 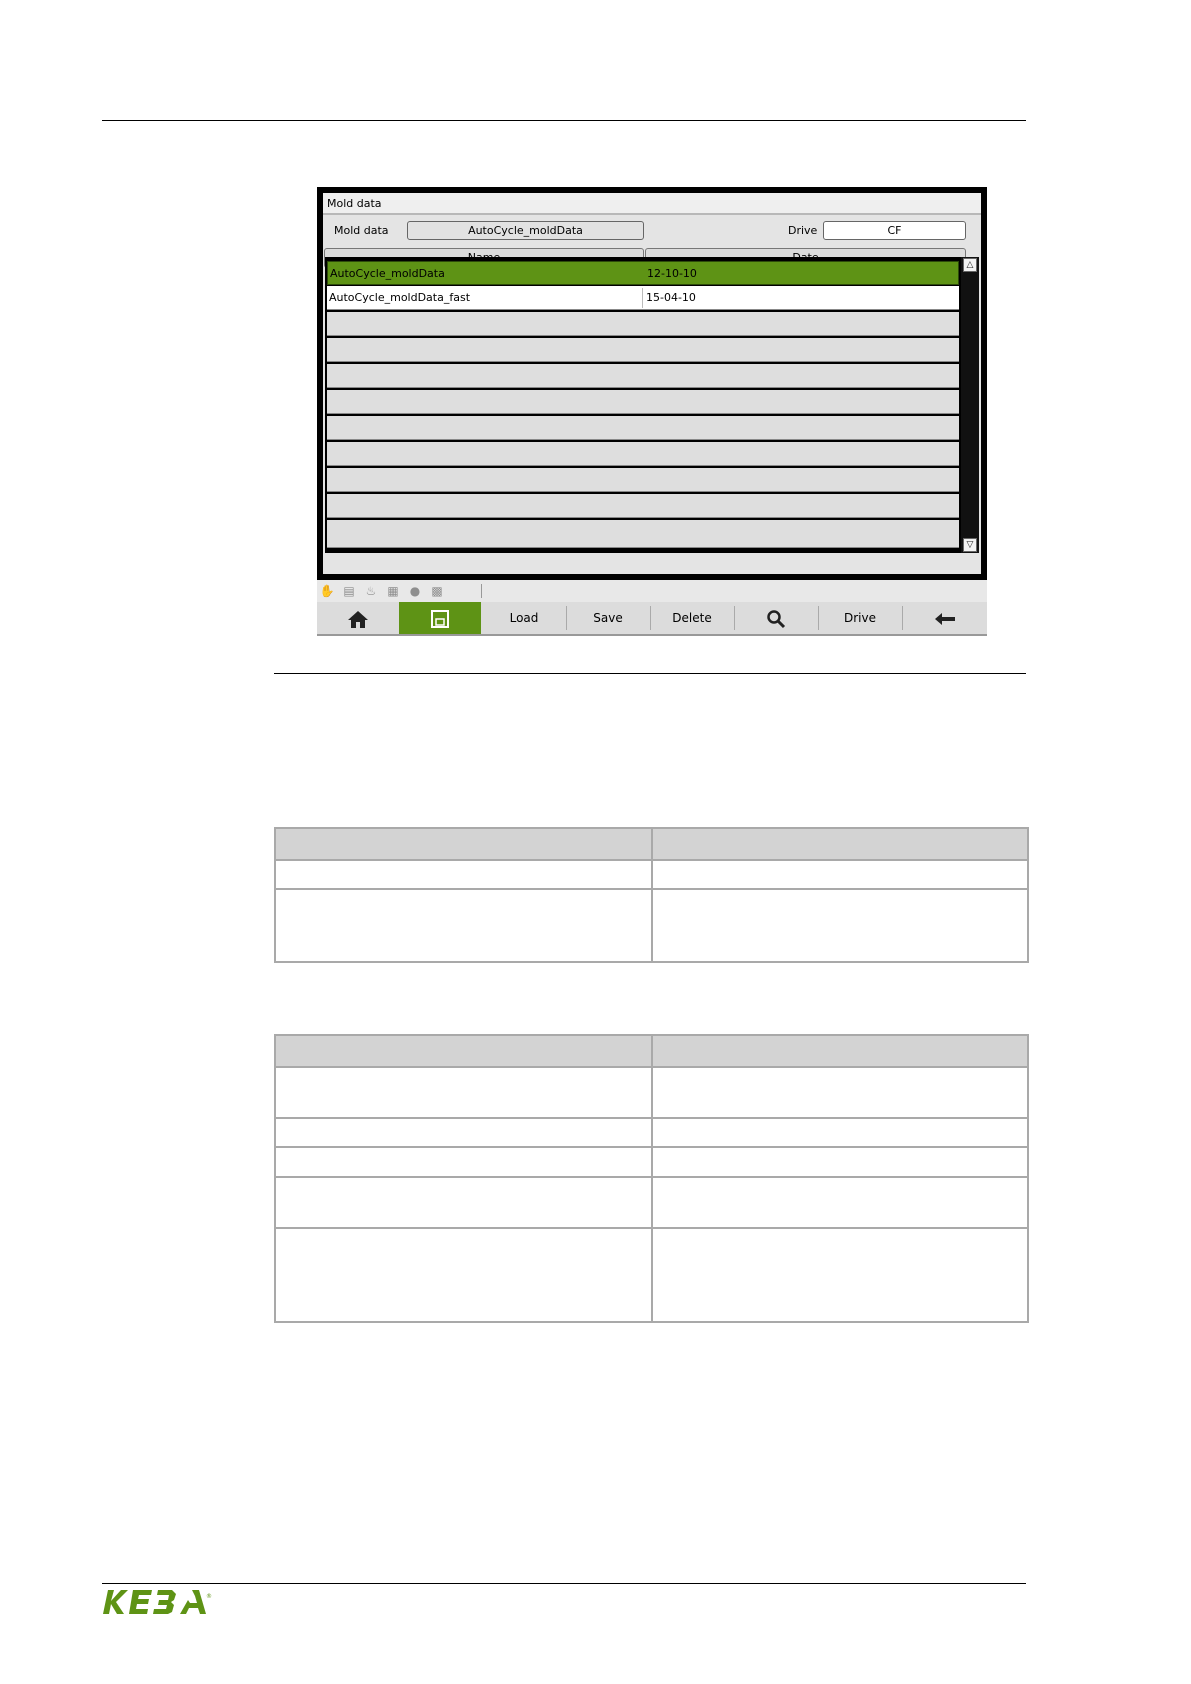 I want to click on window-title: Mold data, so click(x=354, y=203).